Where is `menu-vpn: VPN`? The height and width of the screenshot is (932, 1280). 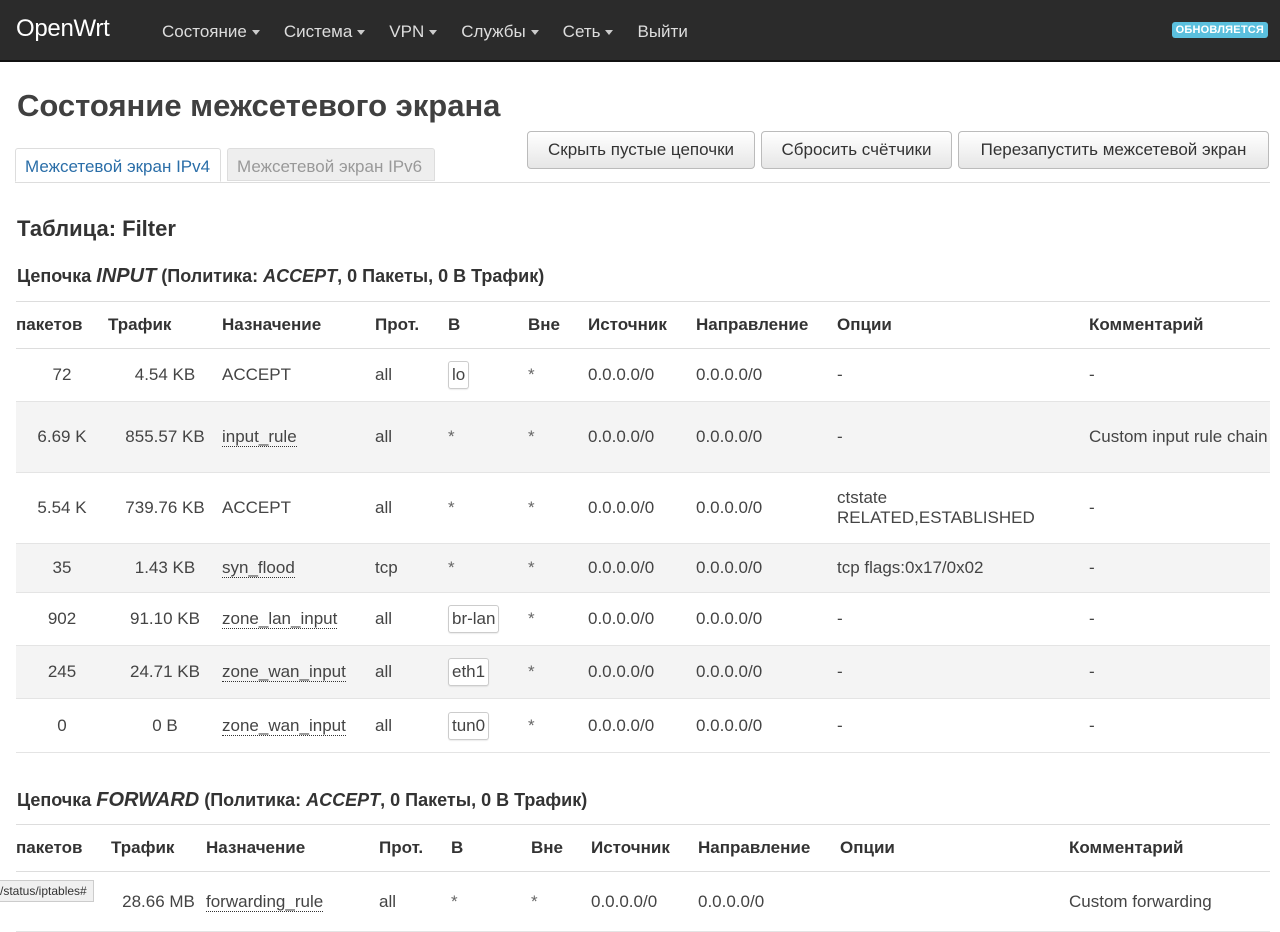
menu-vpn: VPN is located at coordinates (413, 30).